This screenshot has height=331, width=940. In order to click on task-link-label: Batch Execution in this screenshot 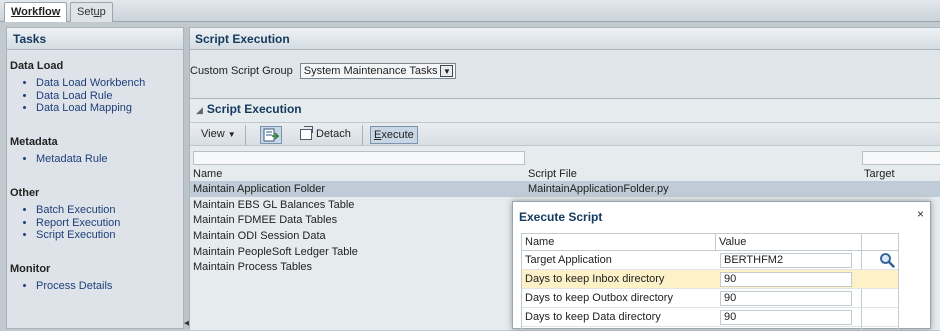, I will do `click(76, 210)`.